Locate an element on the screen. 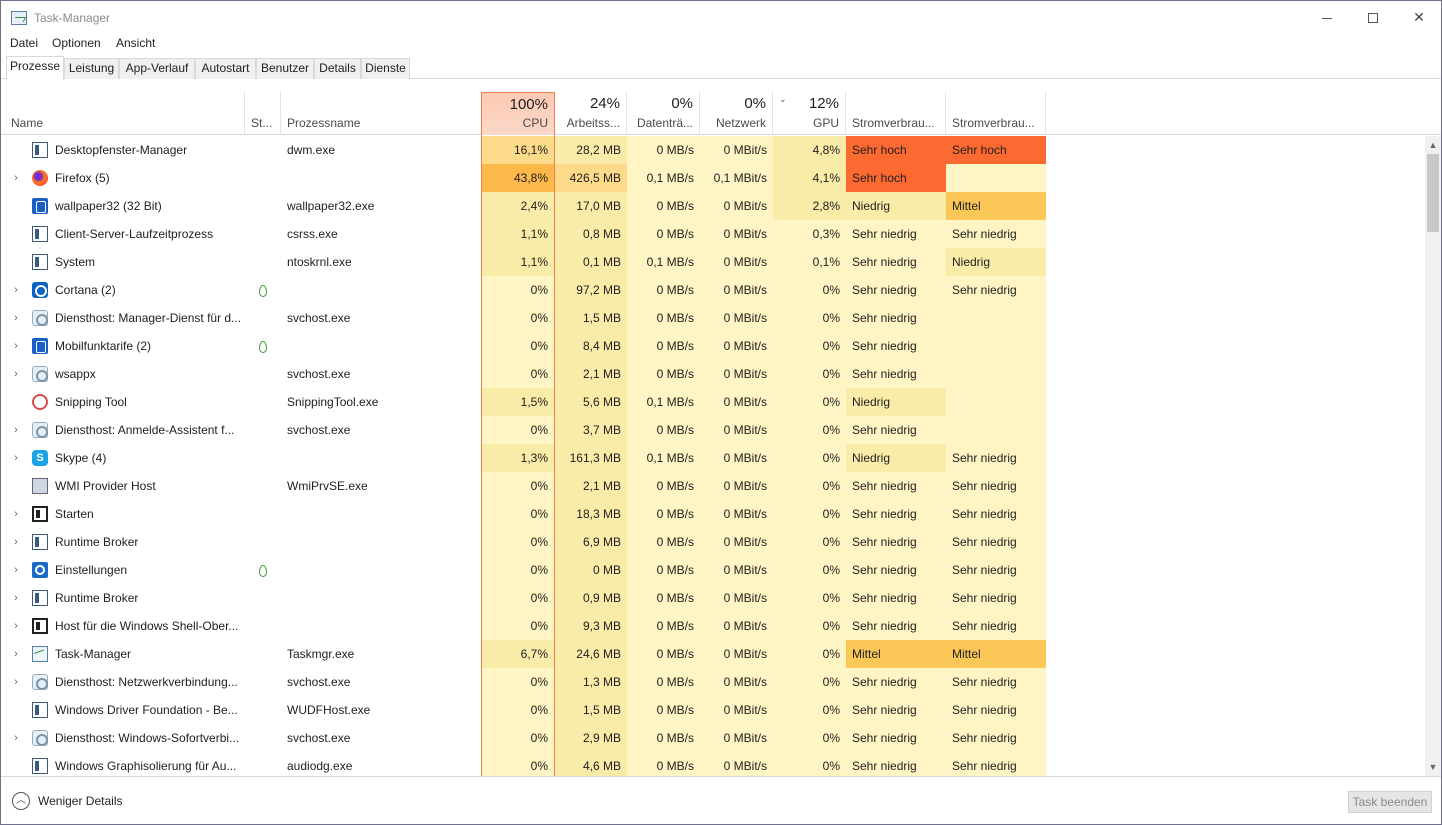  disk-total-percent: 0% is located at coordinates (682, 103).